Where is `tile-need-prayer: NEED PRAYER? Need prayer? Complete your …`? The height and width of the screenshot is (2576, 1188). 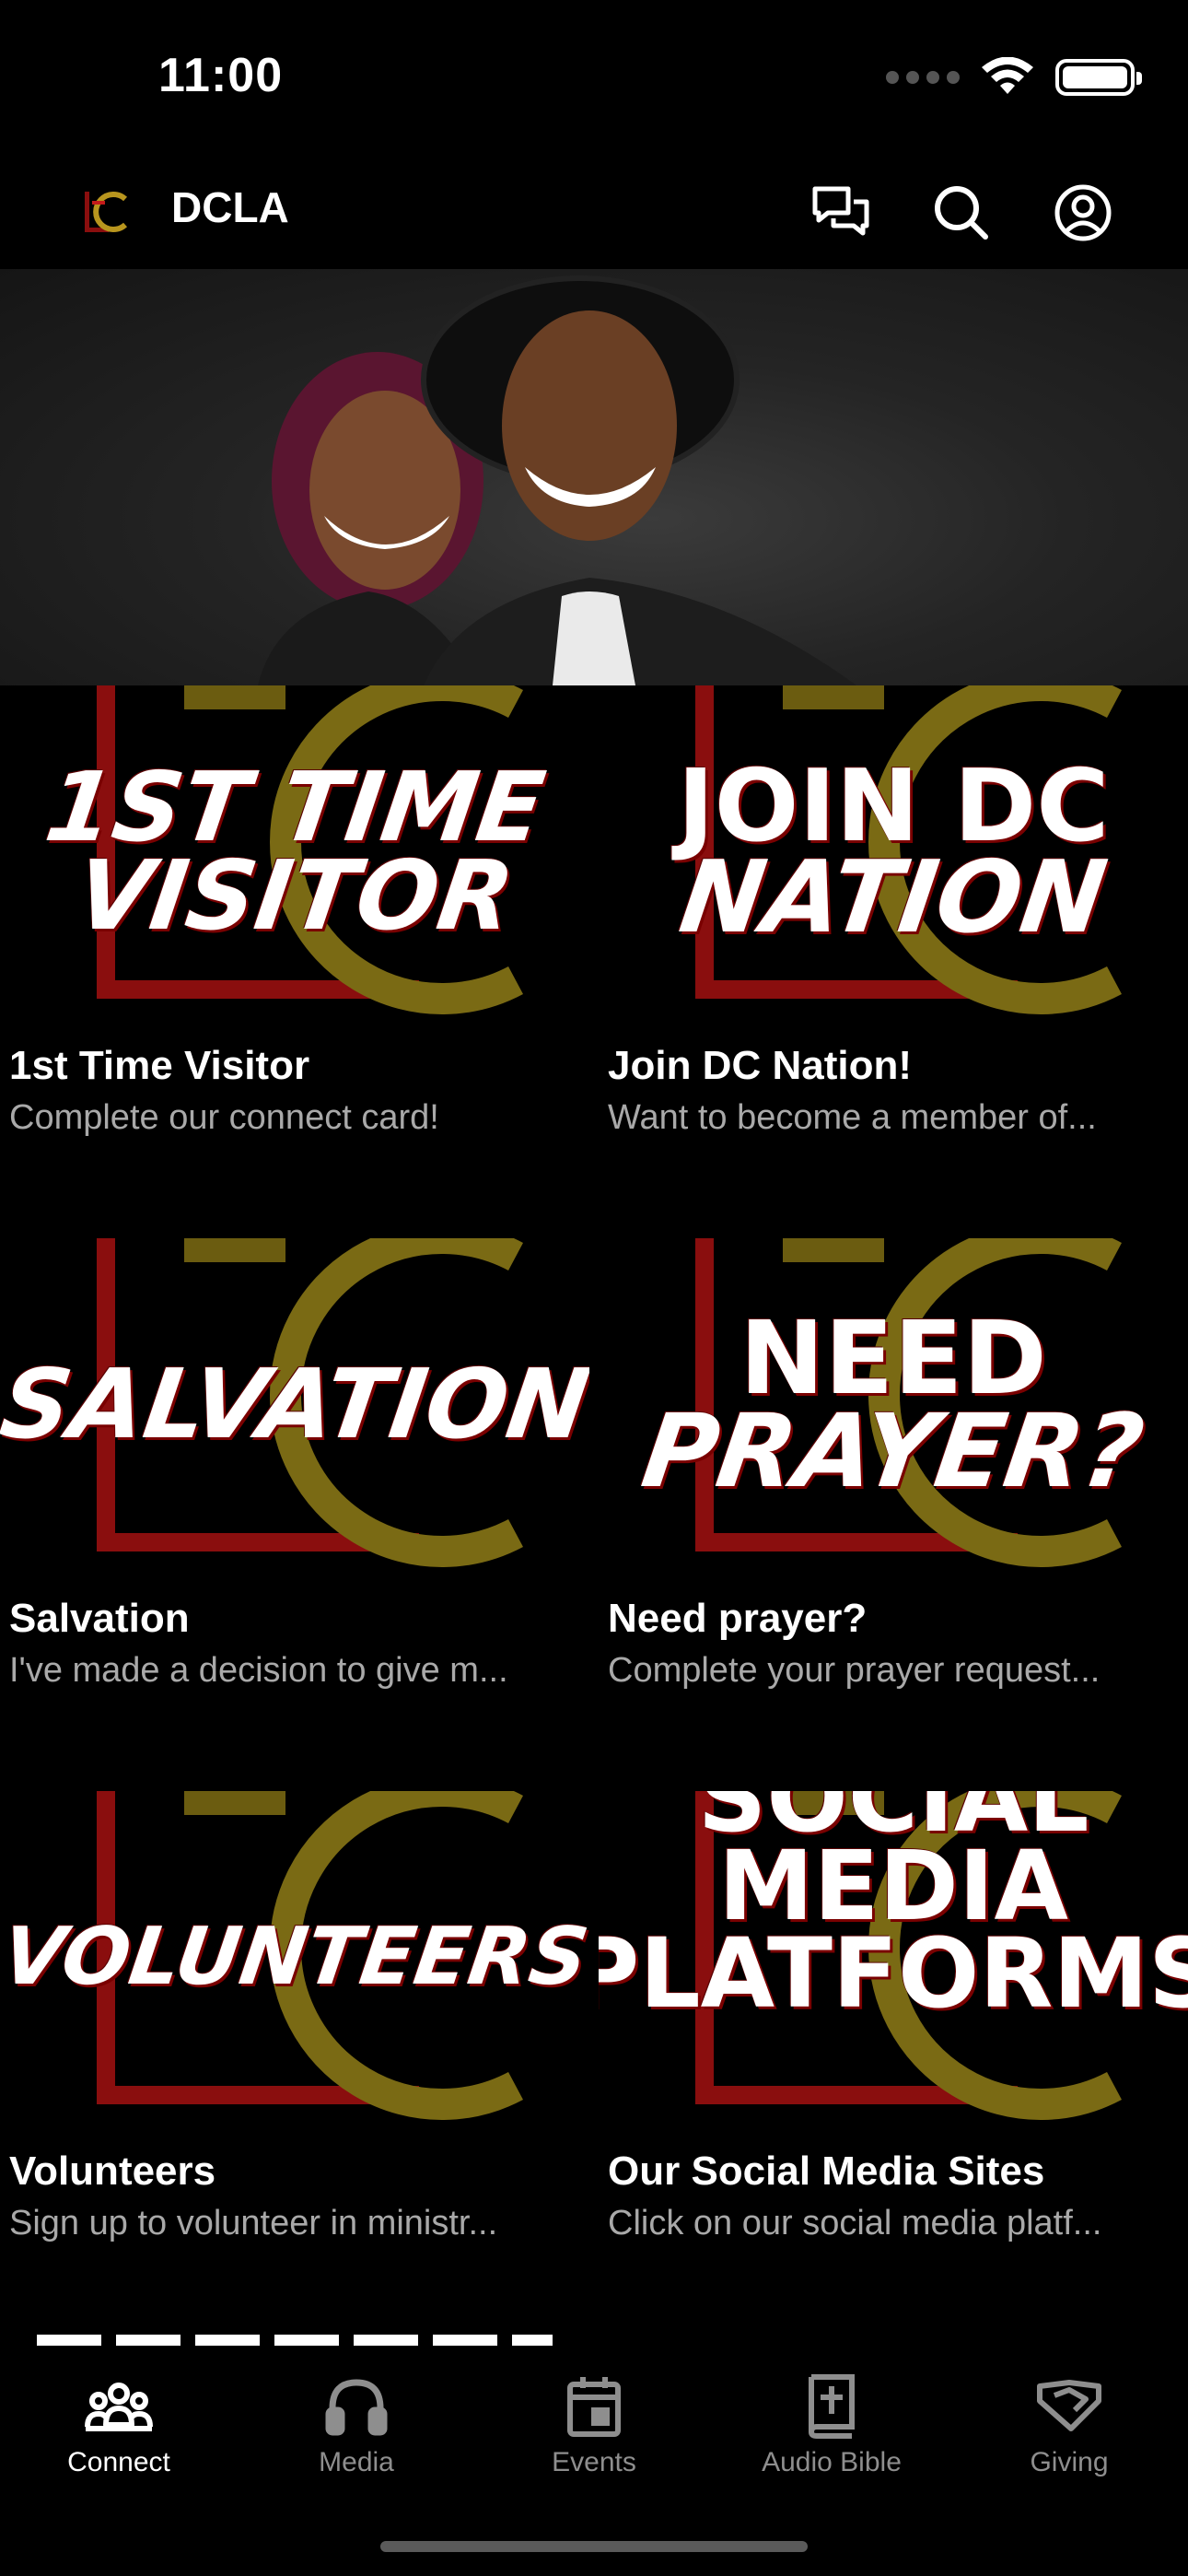
tile-need-prayer: NEED PRAYER? Need prayer? Complete your … is located at coordinates (893, 1464).